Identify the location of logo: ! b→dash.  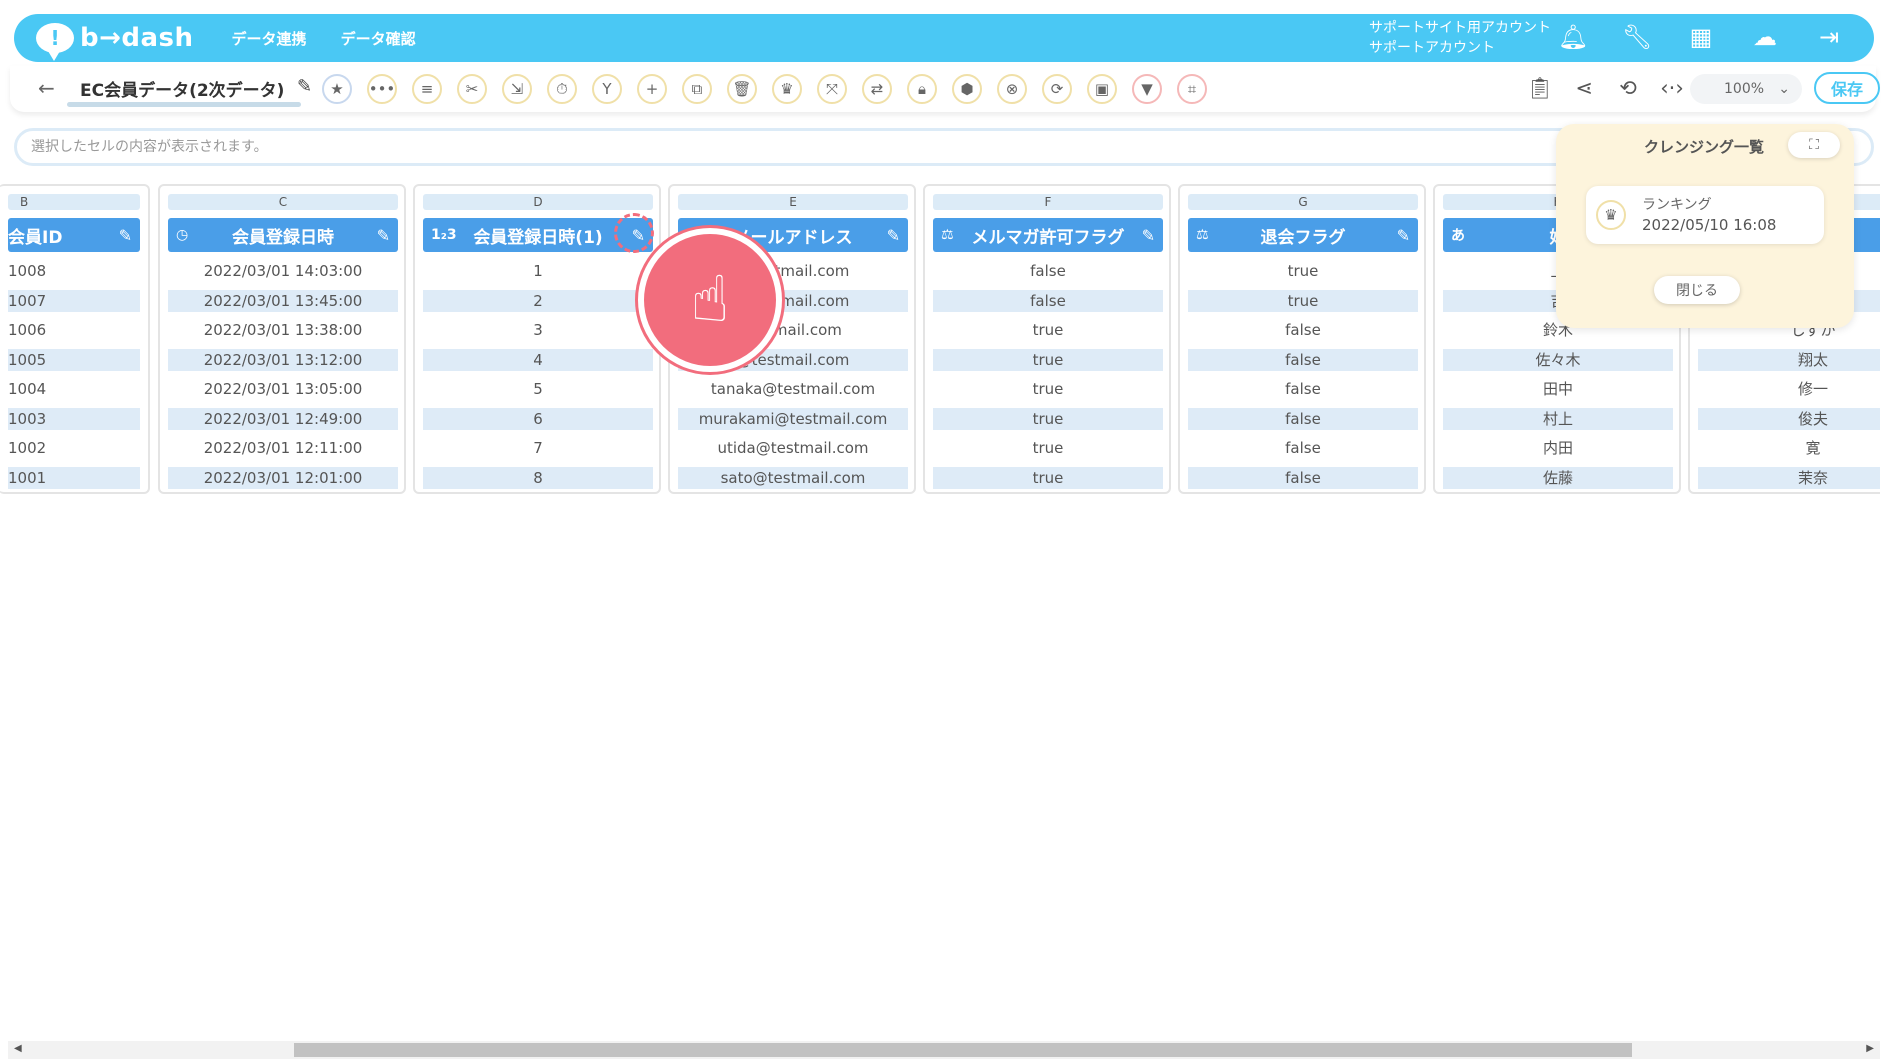
(115, 42).